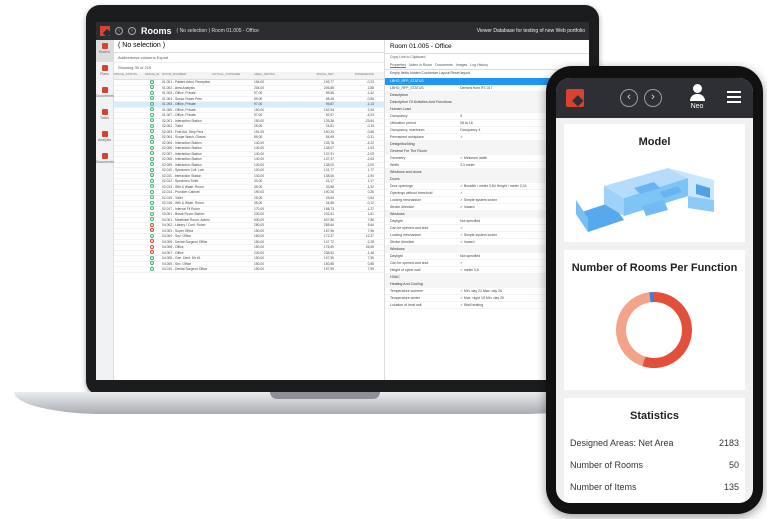 This screenshot has width=767, height=519. I want to click on property-value: 3,3 meter, so click(467, 165).